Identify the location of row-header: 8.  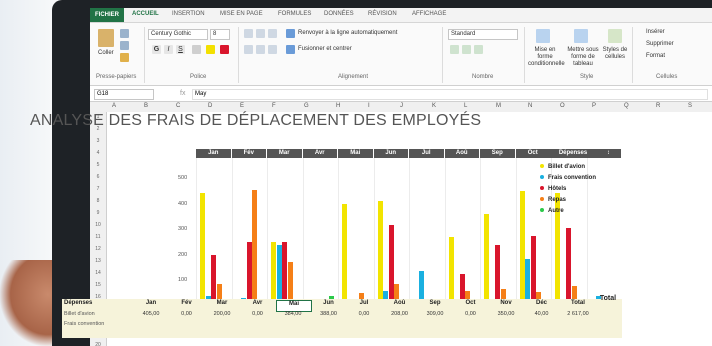
(98, 201).